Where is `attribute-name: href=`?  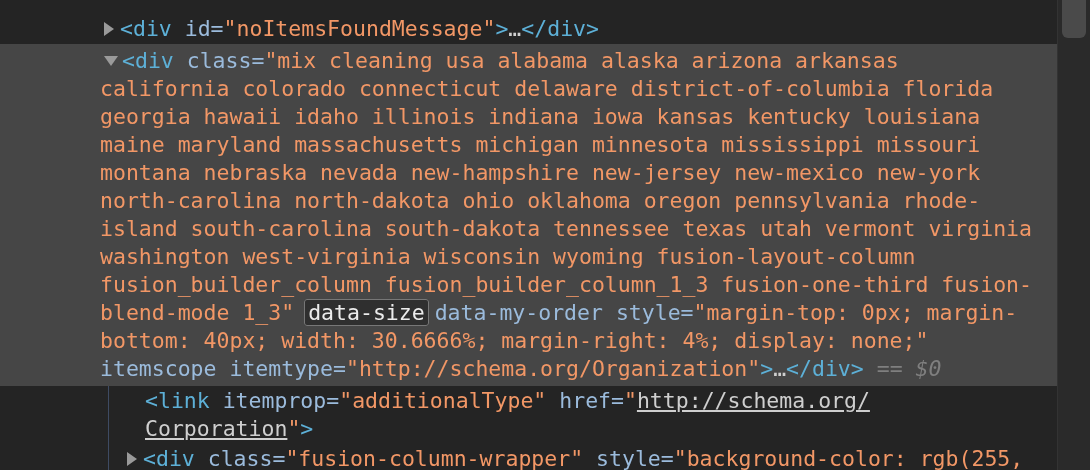 attribute-name: href= is located at coordinates (591, 400).